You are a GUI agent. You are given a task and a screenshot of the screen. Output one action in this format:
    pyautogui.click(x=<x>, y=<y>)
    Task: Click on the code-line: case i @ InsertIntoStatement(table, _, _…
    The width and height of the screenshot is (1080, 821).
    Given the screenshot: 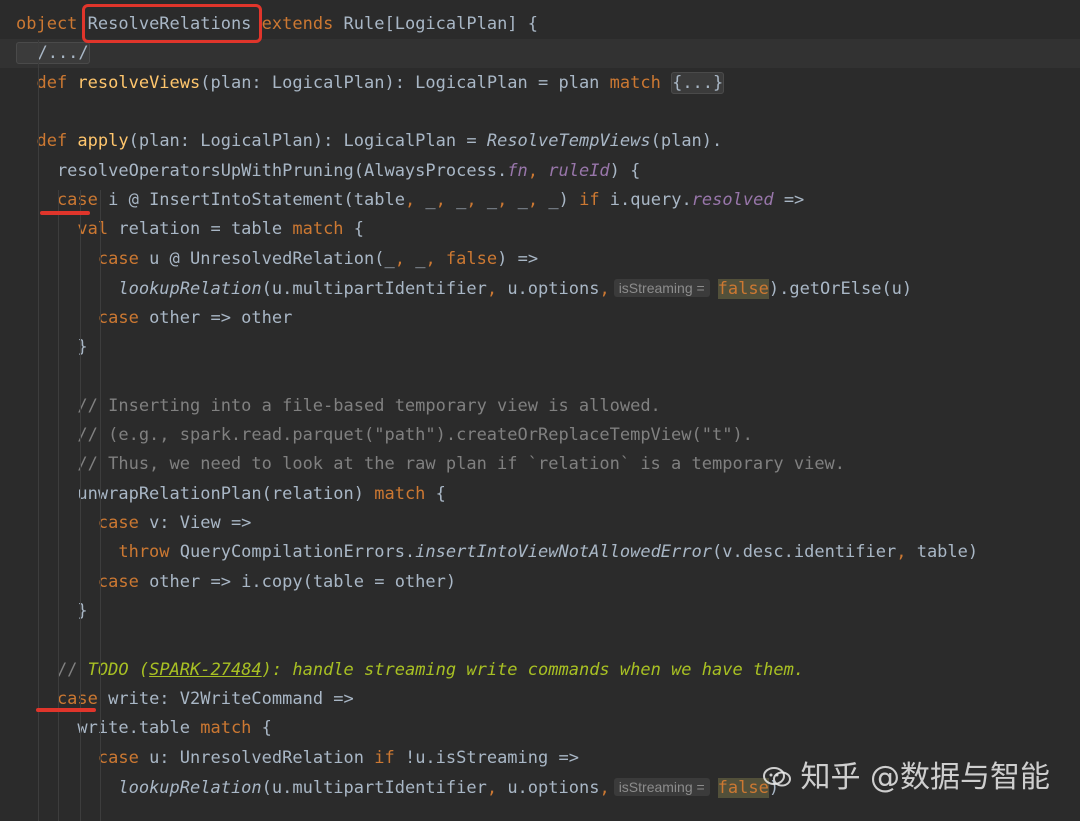 What is the action you would take?
    pyautogui.click(x=540, y=200)
    